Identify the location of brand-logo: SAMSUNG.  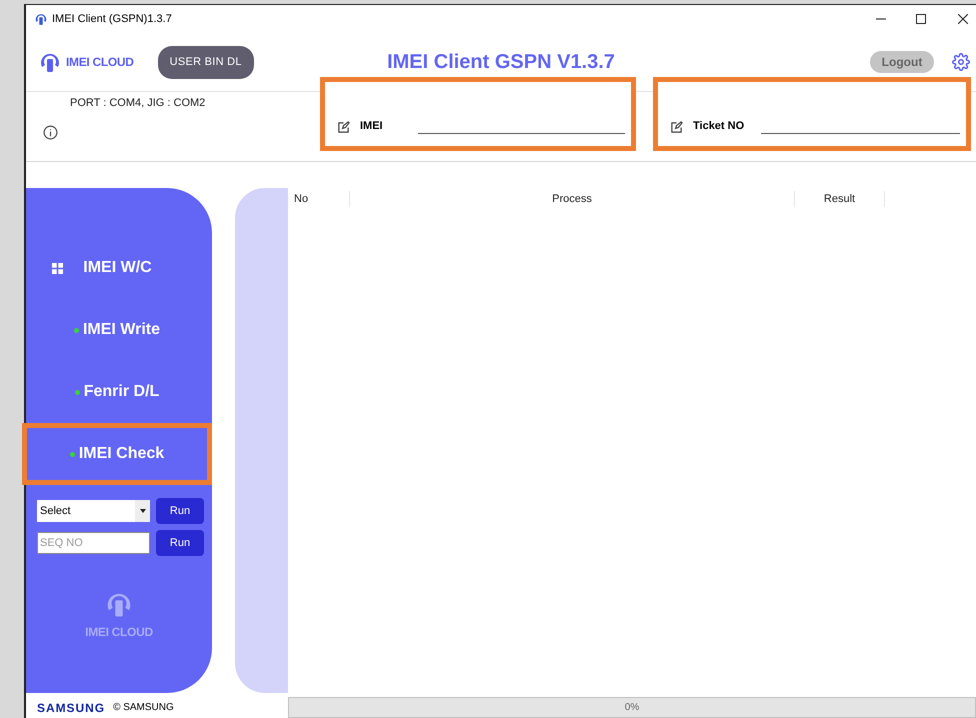
(71, 708).